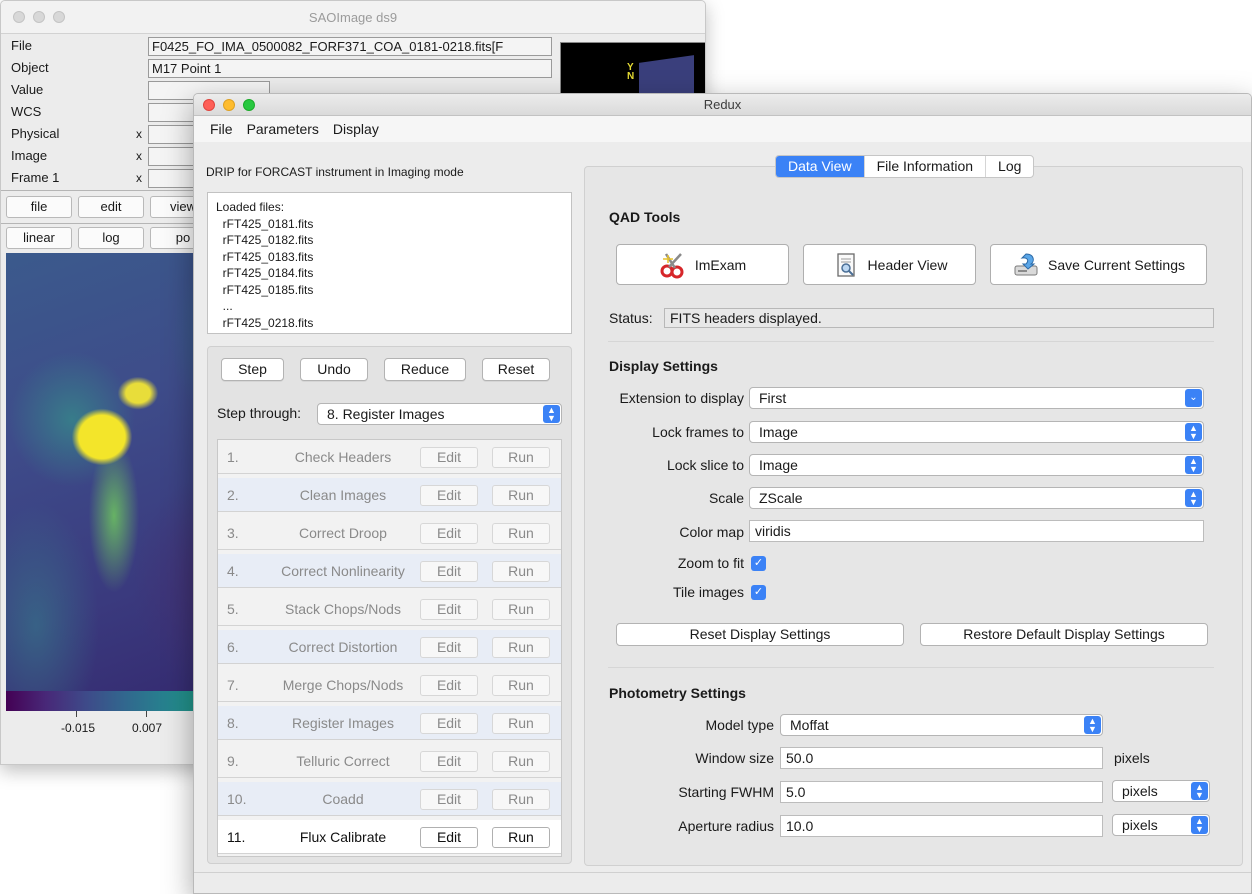 This screenshot has height=894, width=1252. Describe the element at coordinates (677, 693) in the screenshot. I see `photometry-settings-heading: Photometry Settings` at that location.